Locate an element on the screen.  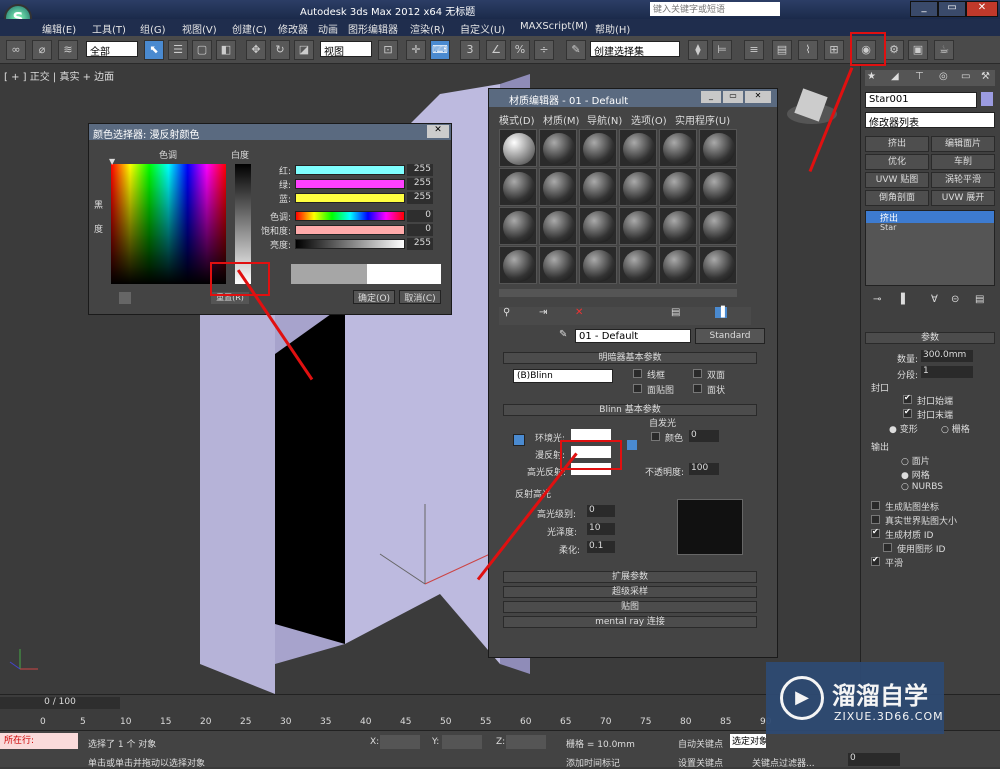
material-type-button: Standard is located at coordinates (730, 336).